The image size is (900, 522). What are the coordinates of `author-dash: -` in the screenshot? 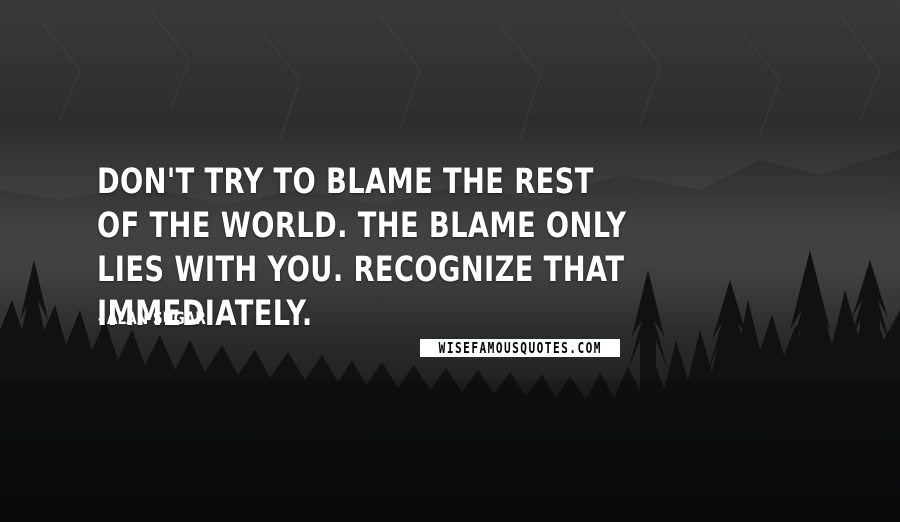 It's located at (101, 319).